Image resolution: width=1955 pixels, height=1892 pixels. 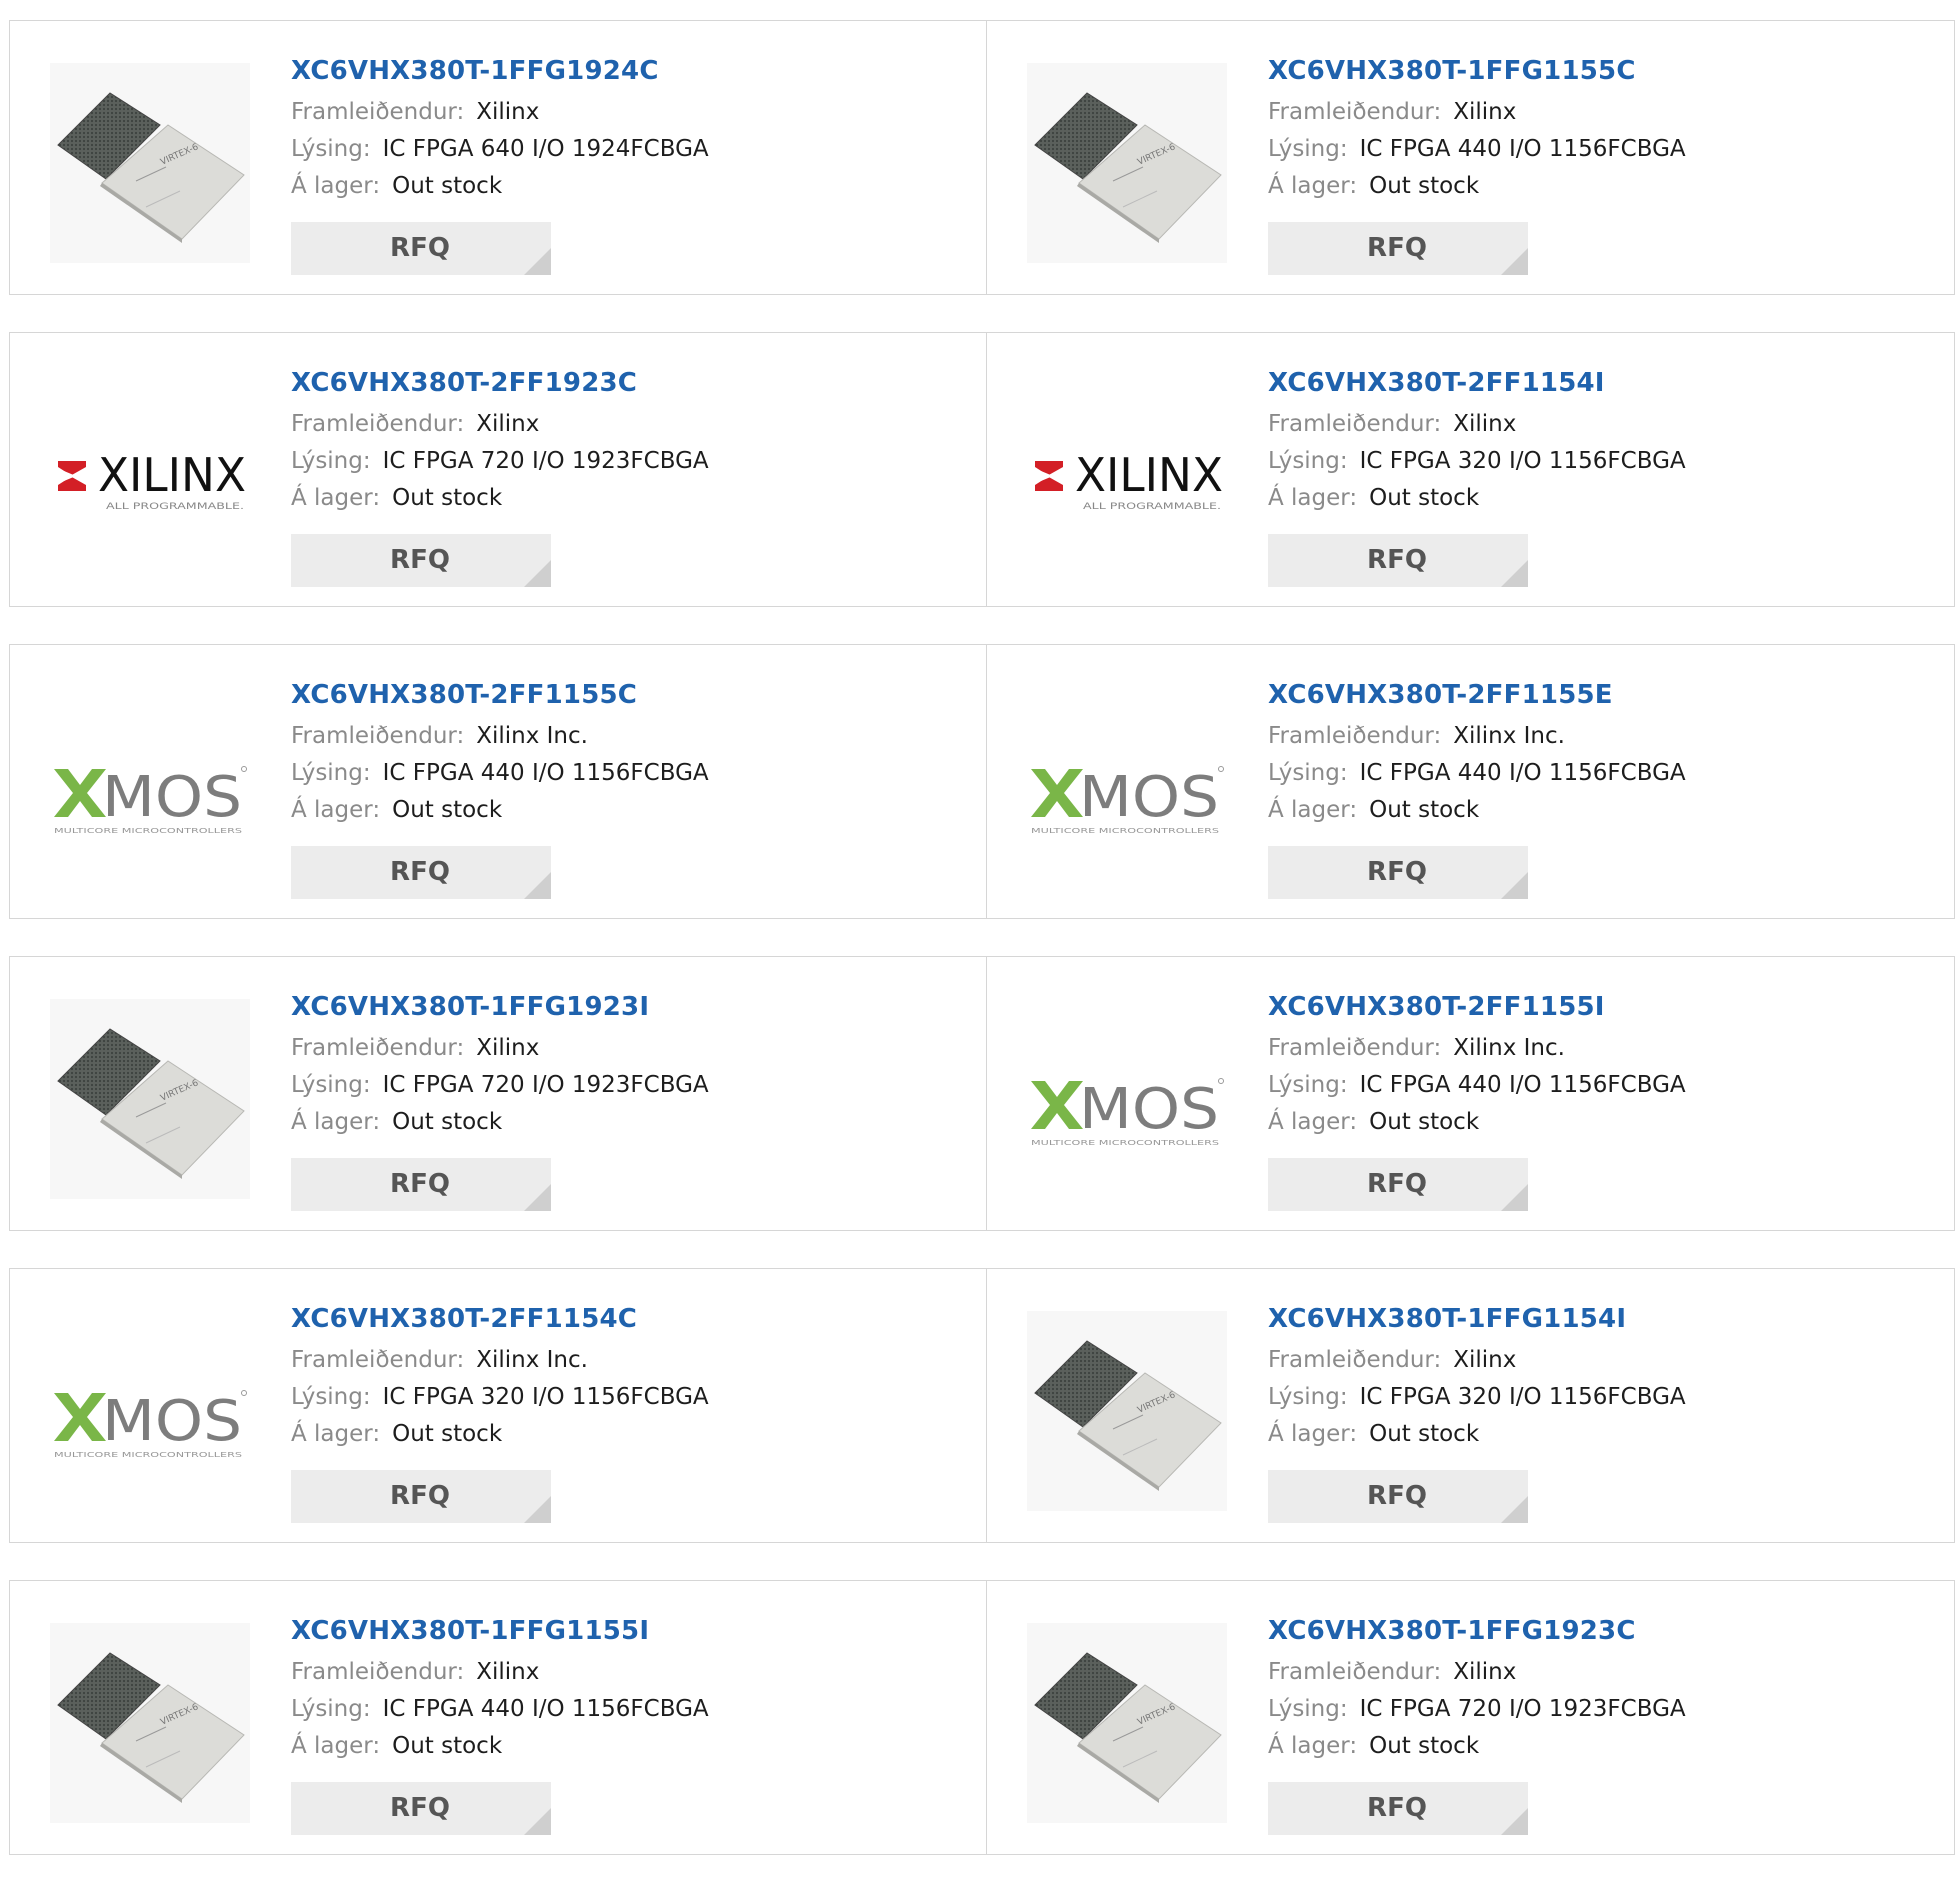 I want to click on part-number-link: XC6VHX380T-2FF1154C, so click(x=500, y=1319).